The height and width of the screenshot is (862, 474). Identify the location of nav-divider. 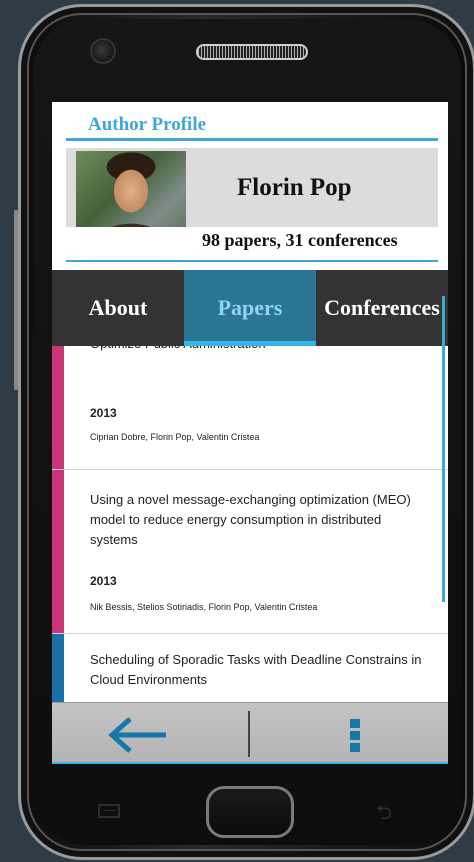
(249, 734).